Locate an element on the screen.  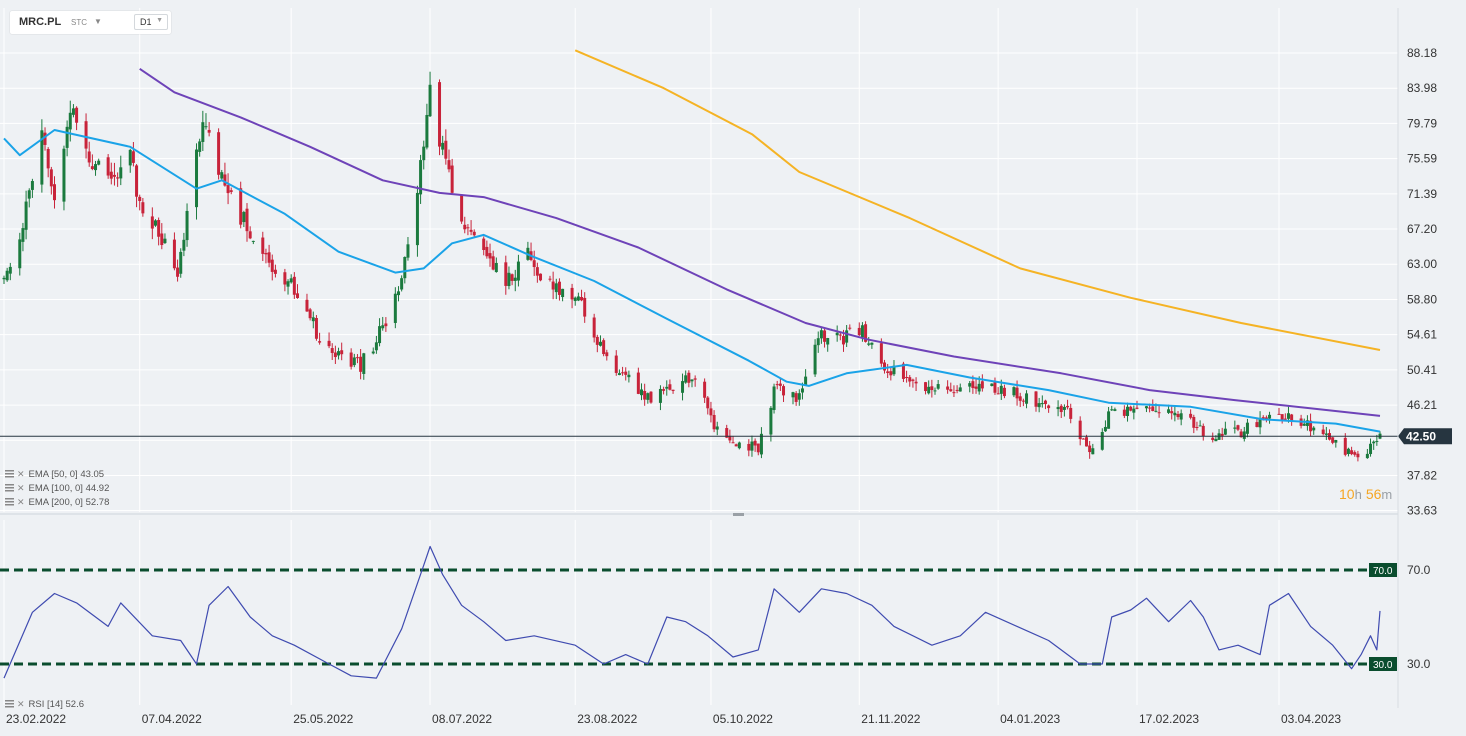
market-dropdown-icon: ▼ is located at coordinates (98, 21).